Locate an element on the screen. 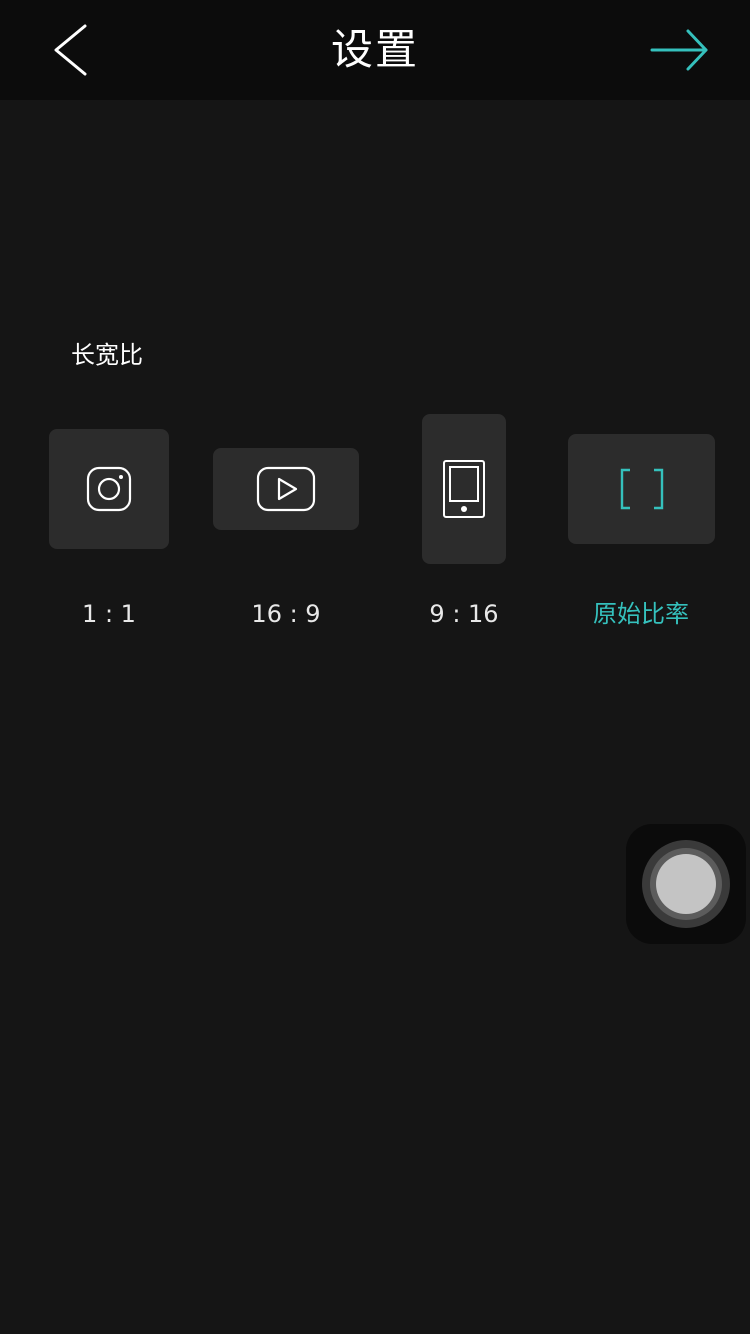 The image size is (750, 1334). aspect-ratio-section-label: 长宽比 is located at coordinates (107, 355).